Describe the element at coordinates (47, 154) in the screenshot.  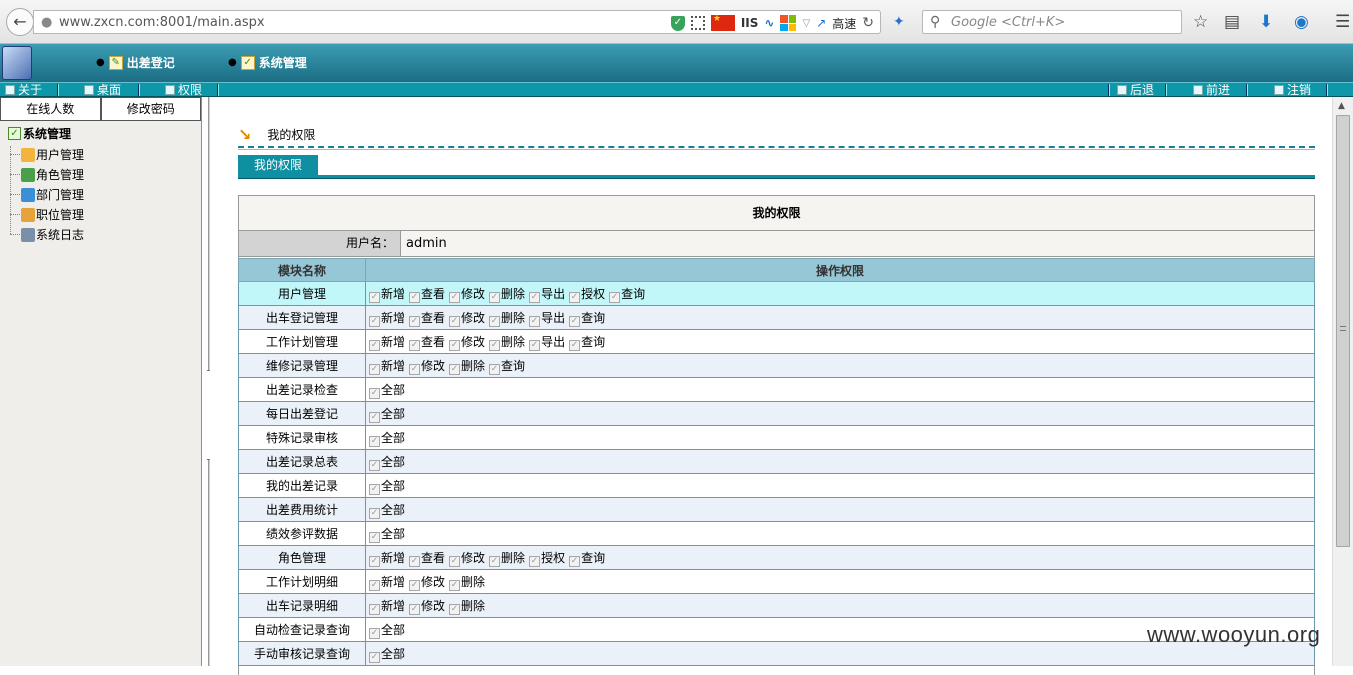
I see `sidebar-item-users: 用户管理` at that location.